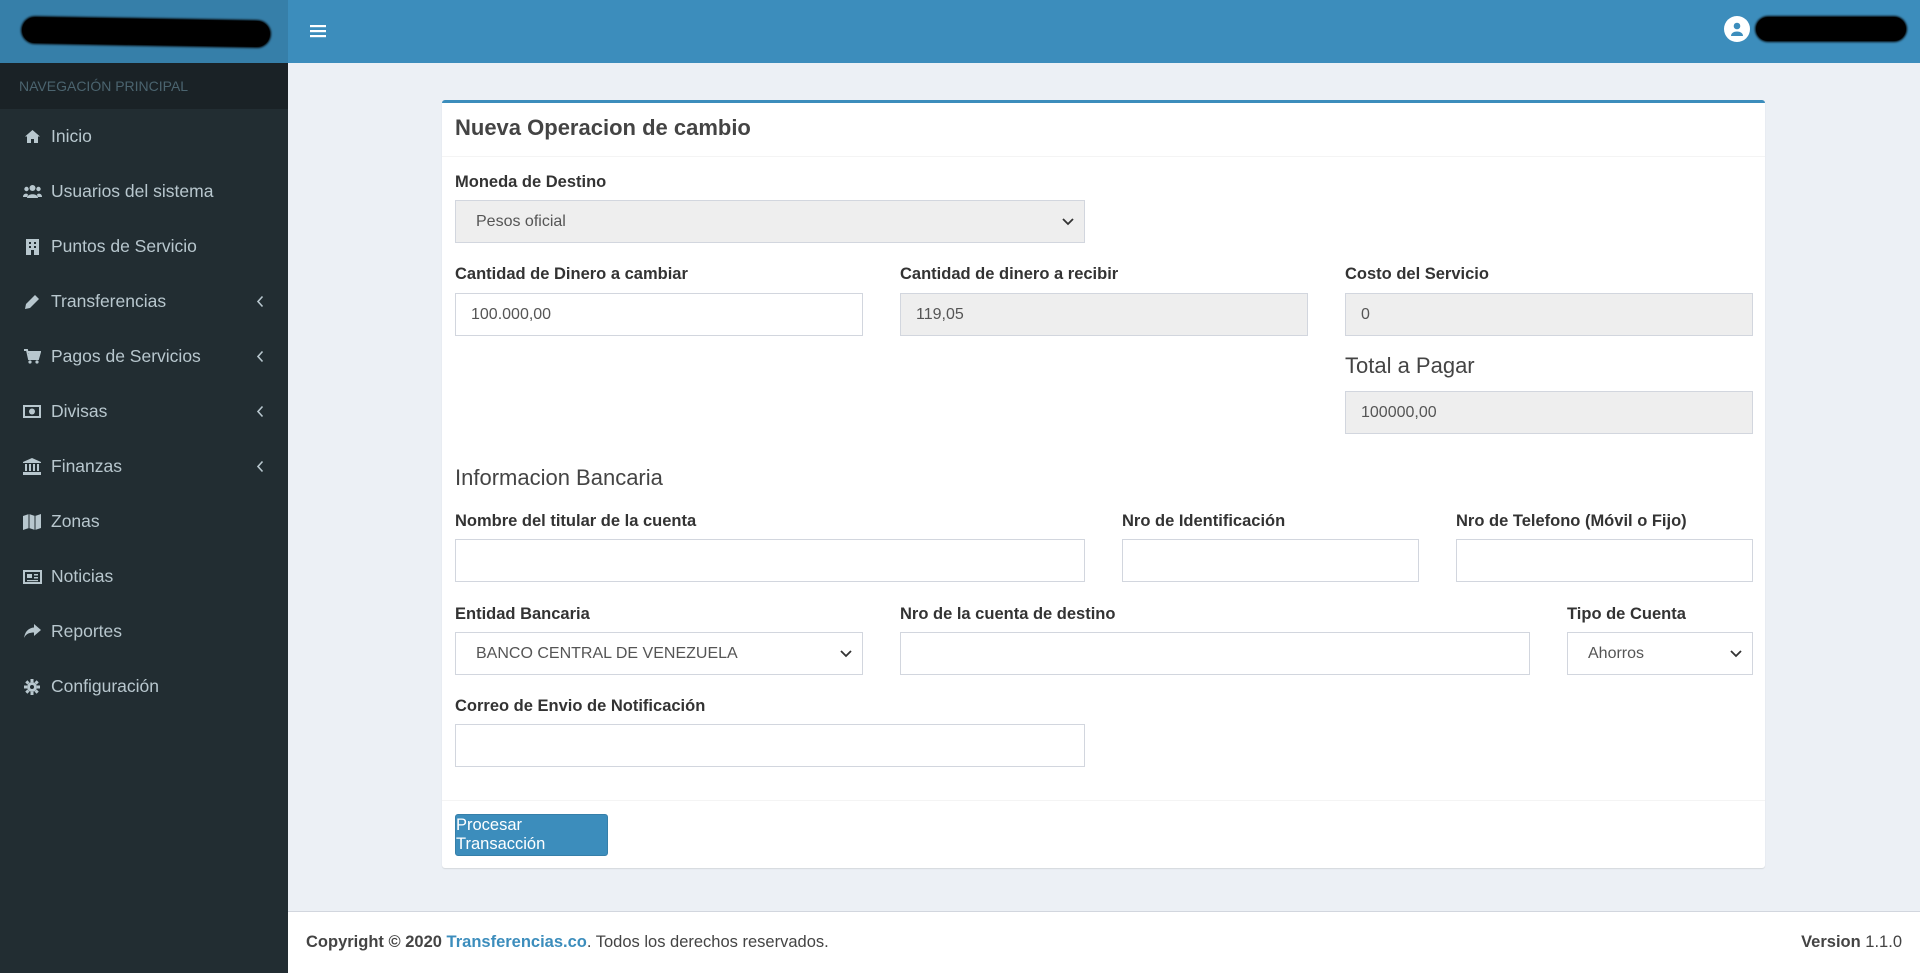 The width and height of the screenshot is (1920, 973). I want to click on cantidad-recibir-value: 119,05, so click(940, 314).